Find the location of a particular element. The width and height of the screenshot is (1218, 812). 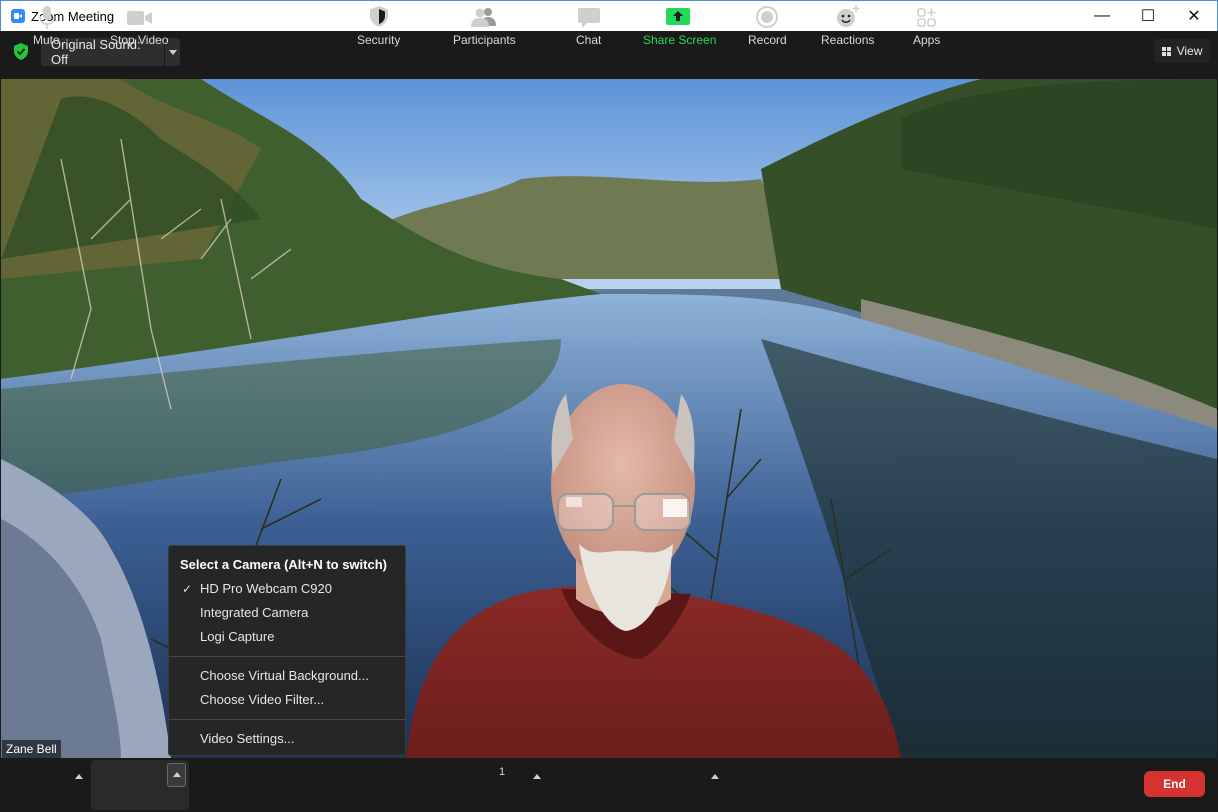

window-controls: — ☐ ✕ is located at coordinates (1148, 16).